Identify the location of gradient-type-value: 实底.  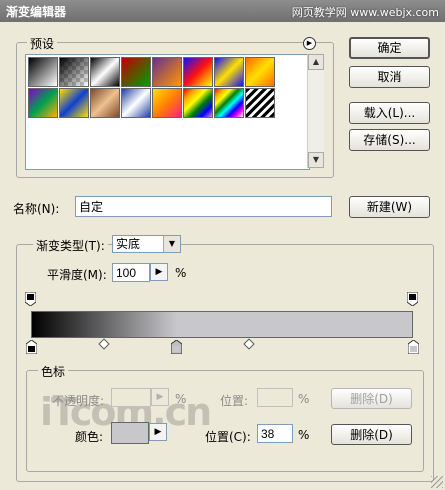
(128, 244).